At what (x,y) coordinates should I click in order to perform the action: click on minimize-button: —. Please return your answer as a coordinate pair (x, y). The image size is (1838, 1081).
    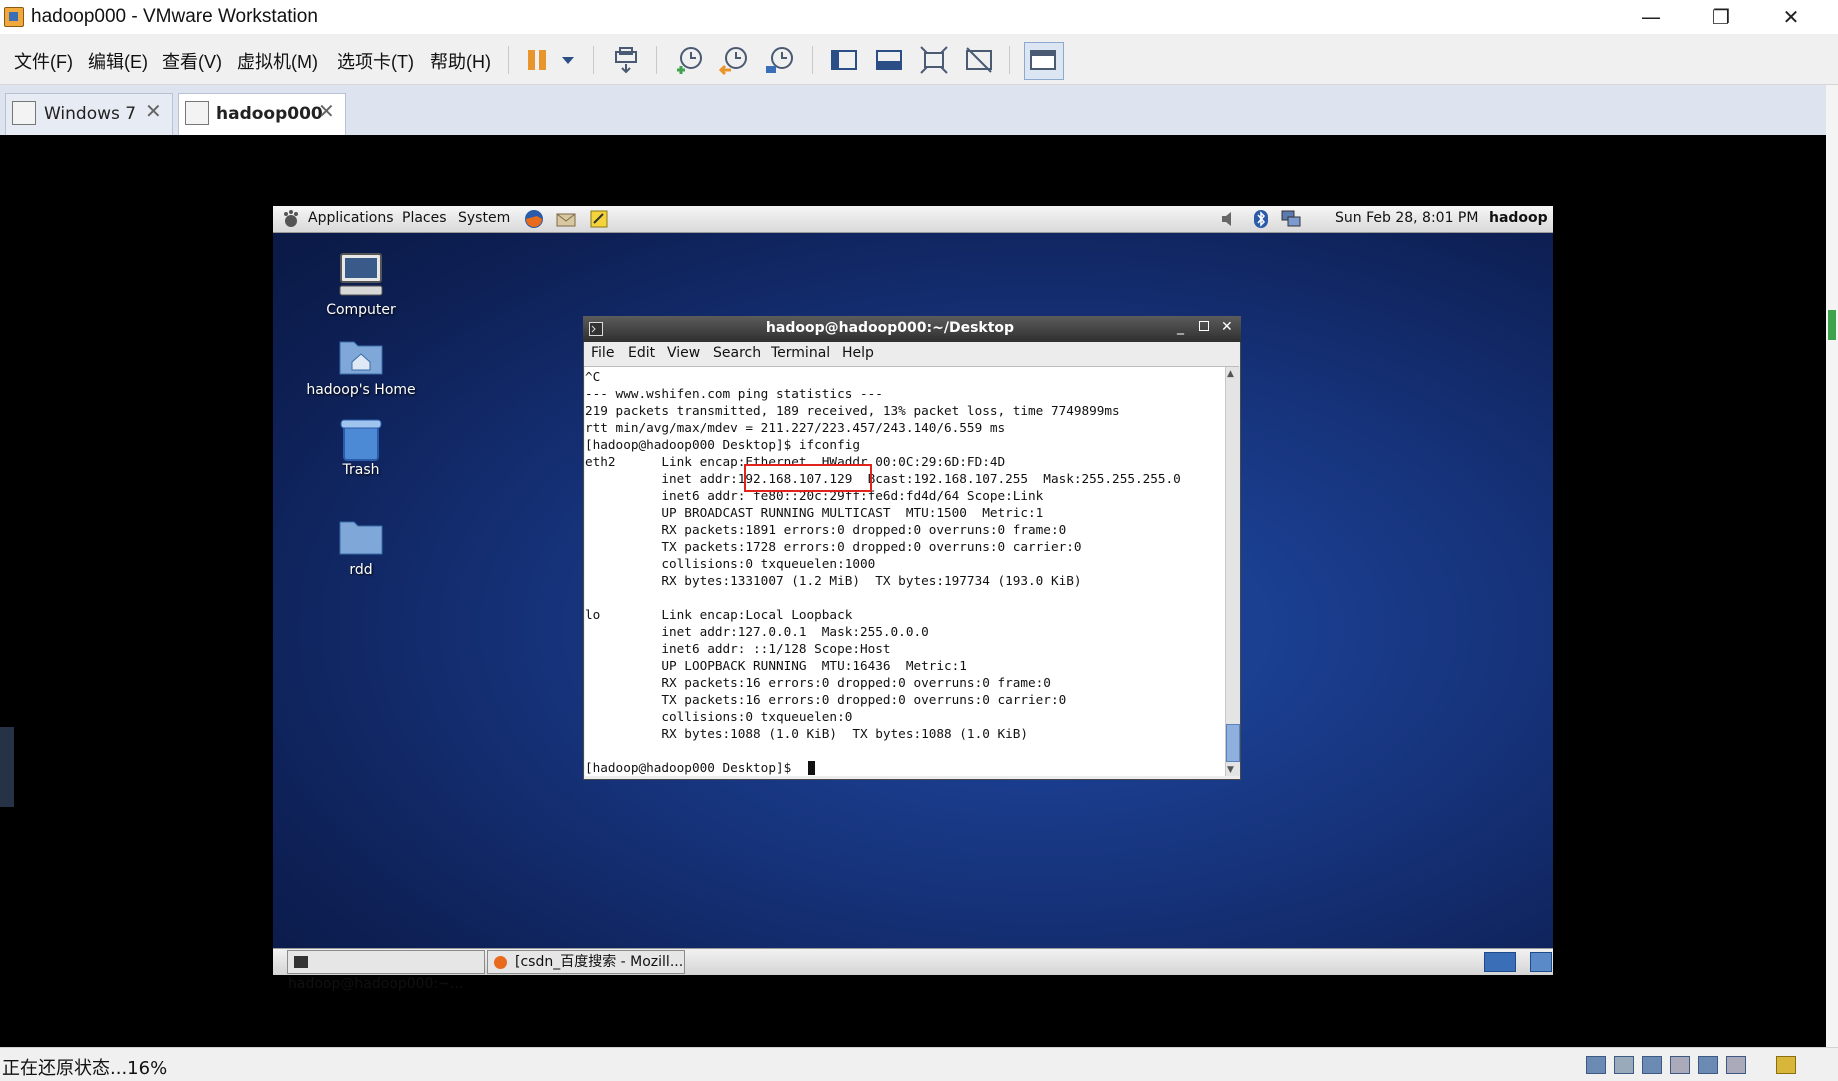
    Looking at the image, I should click on (1651, 17).